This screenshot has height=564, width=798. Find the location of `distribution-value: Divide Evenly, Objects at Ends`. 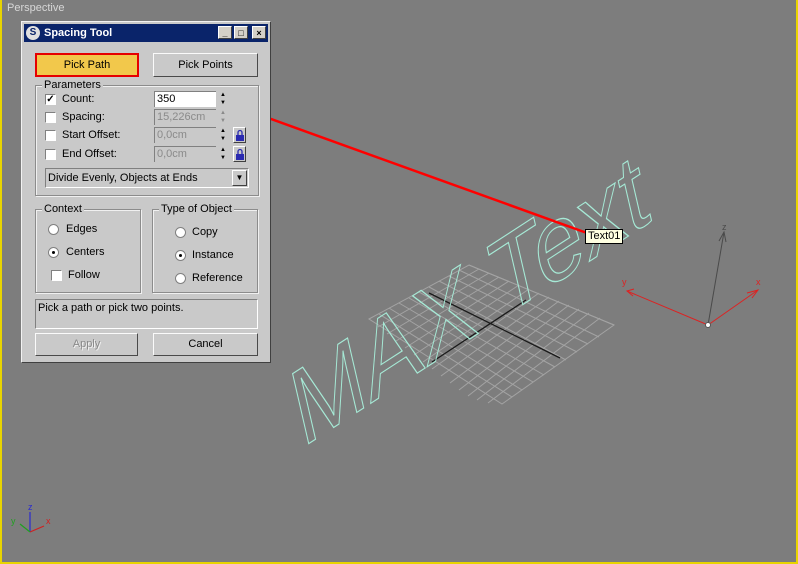

distribution-value: Divide Evenly, Objects at Ends is located at coordinates (123, 178).